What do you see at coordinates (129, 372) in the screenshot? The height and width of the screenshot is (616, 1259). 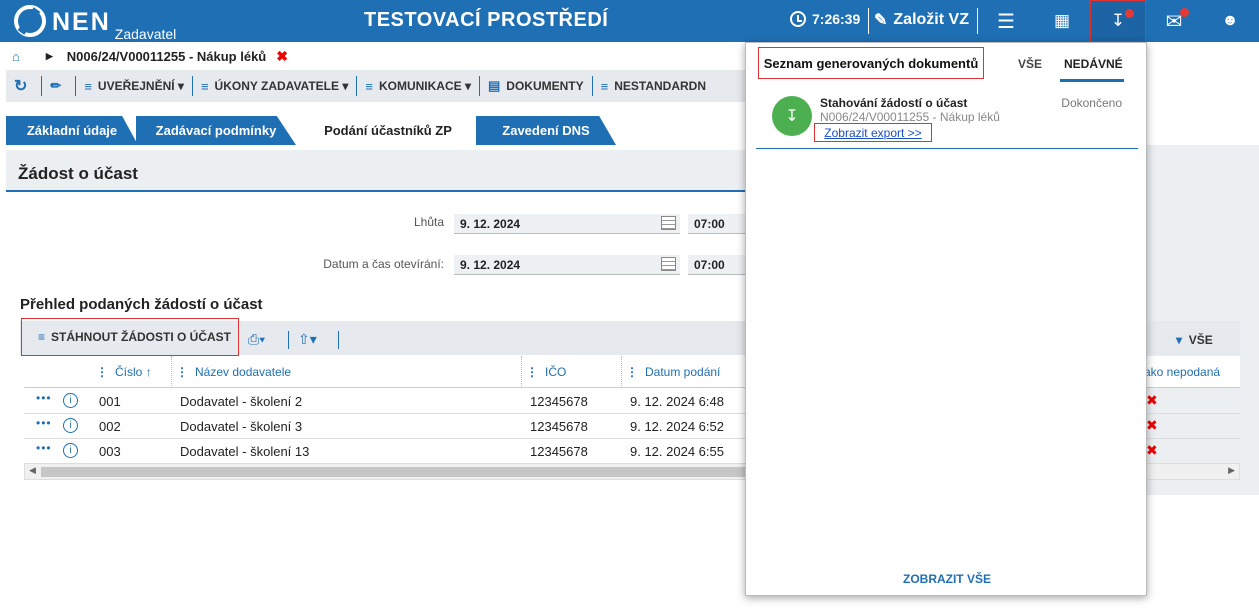 I see `column-number-label: Číslo` at bounding box center [129, 372].